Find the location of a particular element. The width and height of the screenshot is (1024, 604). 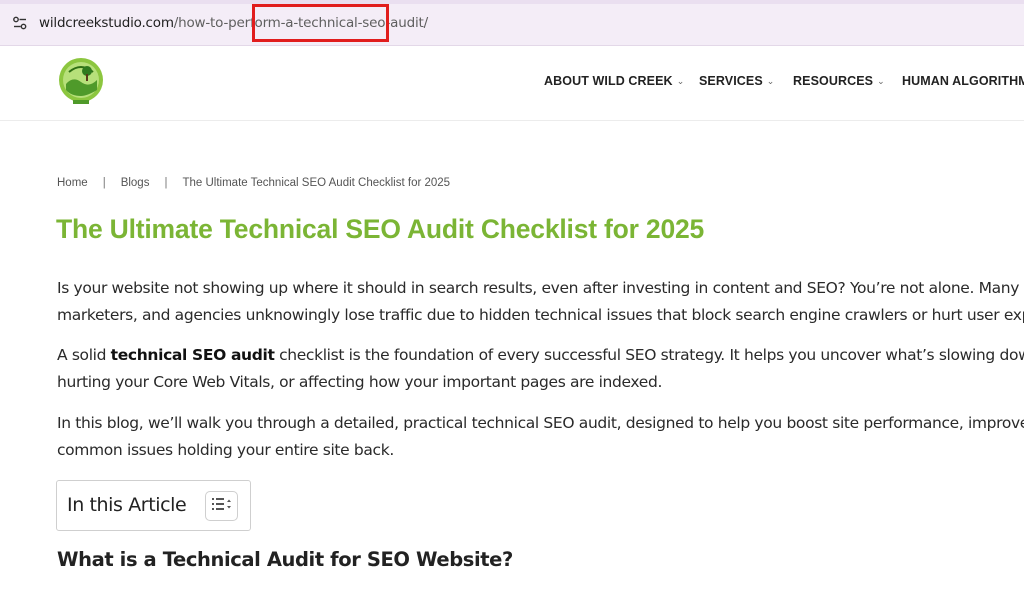

nav-label: ABOUT WILD CREEK is located at coordinates (608, 81).